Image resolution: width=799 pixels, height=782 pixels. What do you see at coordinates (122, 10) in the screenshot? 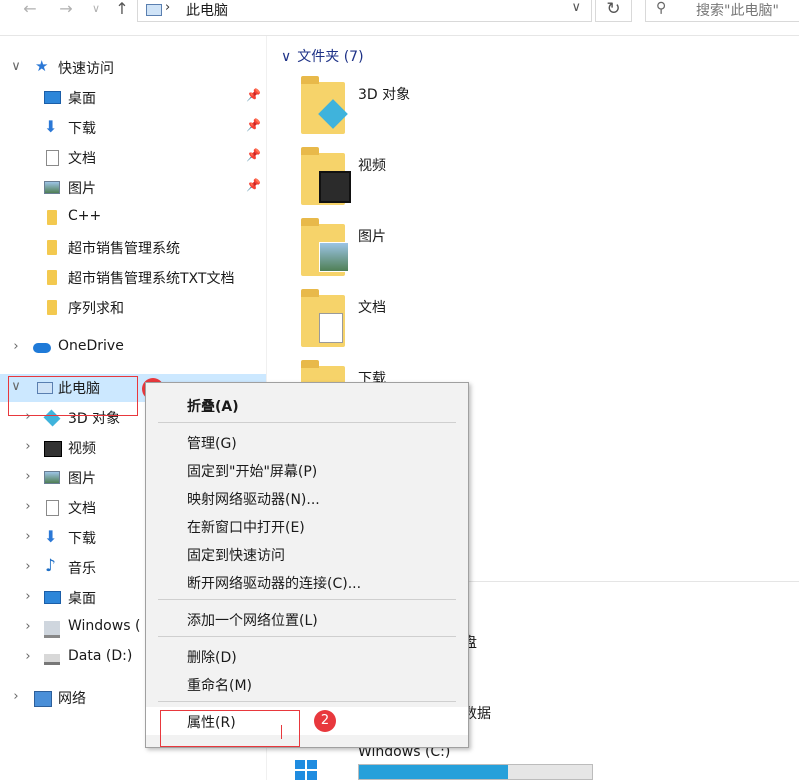
I see `up-button: ↑` at bounding box center [122, 10].